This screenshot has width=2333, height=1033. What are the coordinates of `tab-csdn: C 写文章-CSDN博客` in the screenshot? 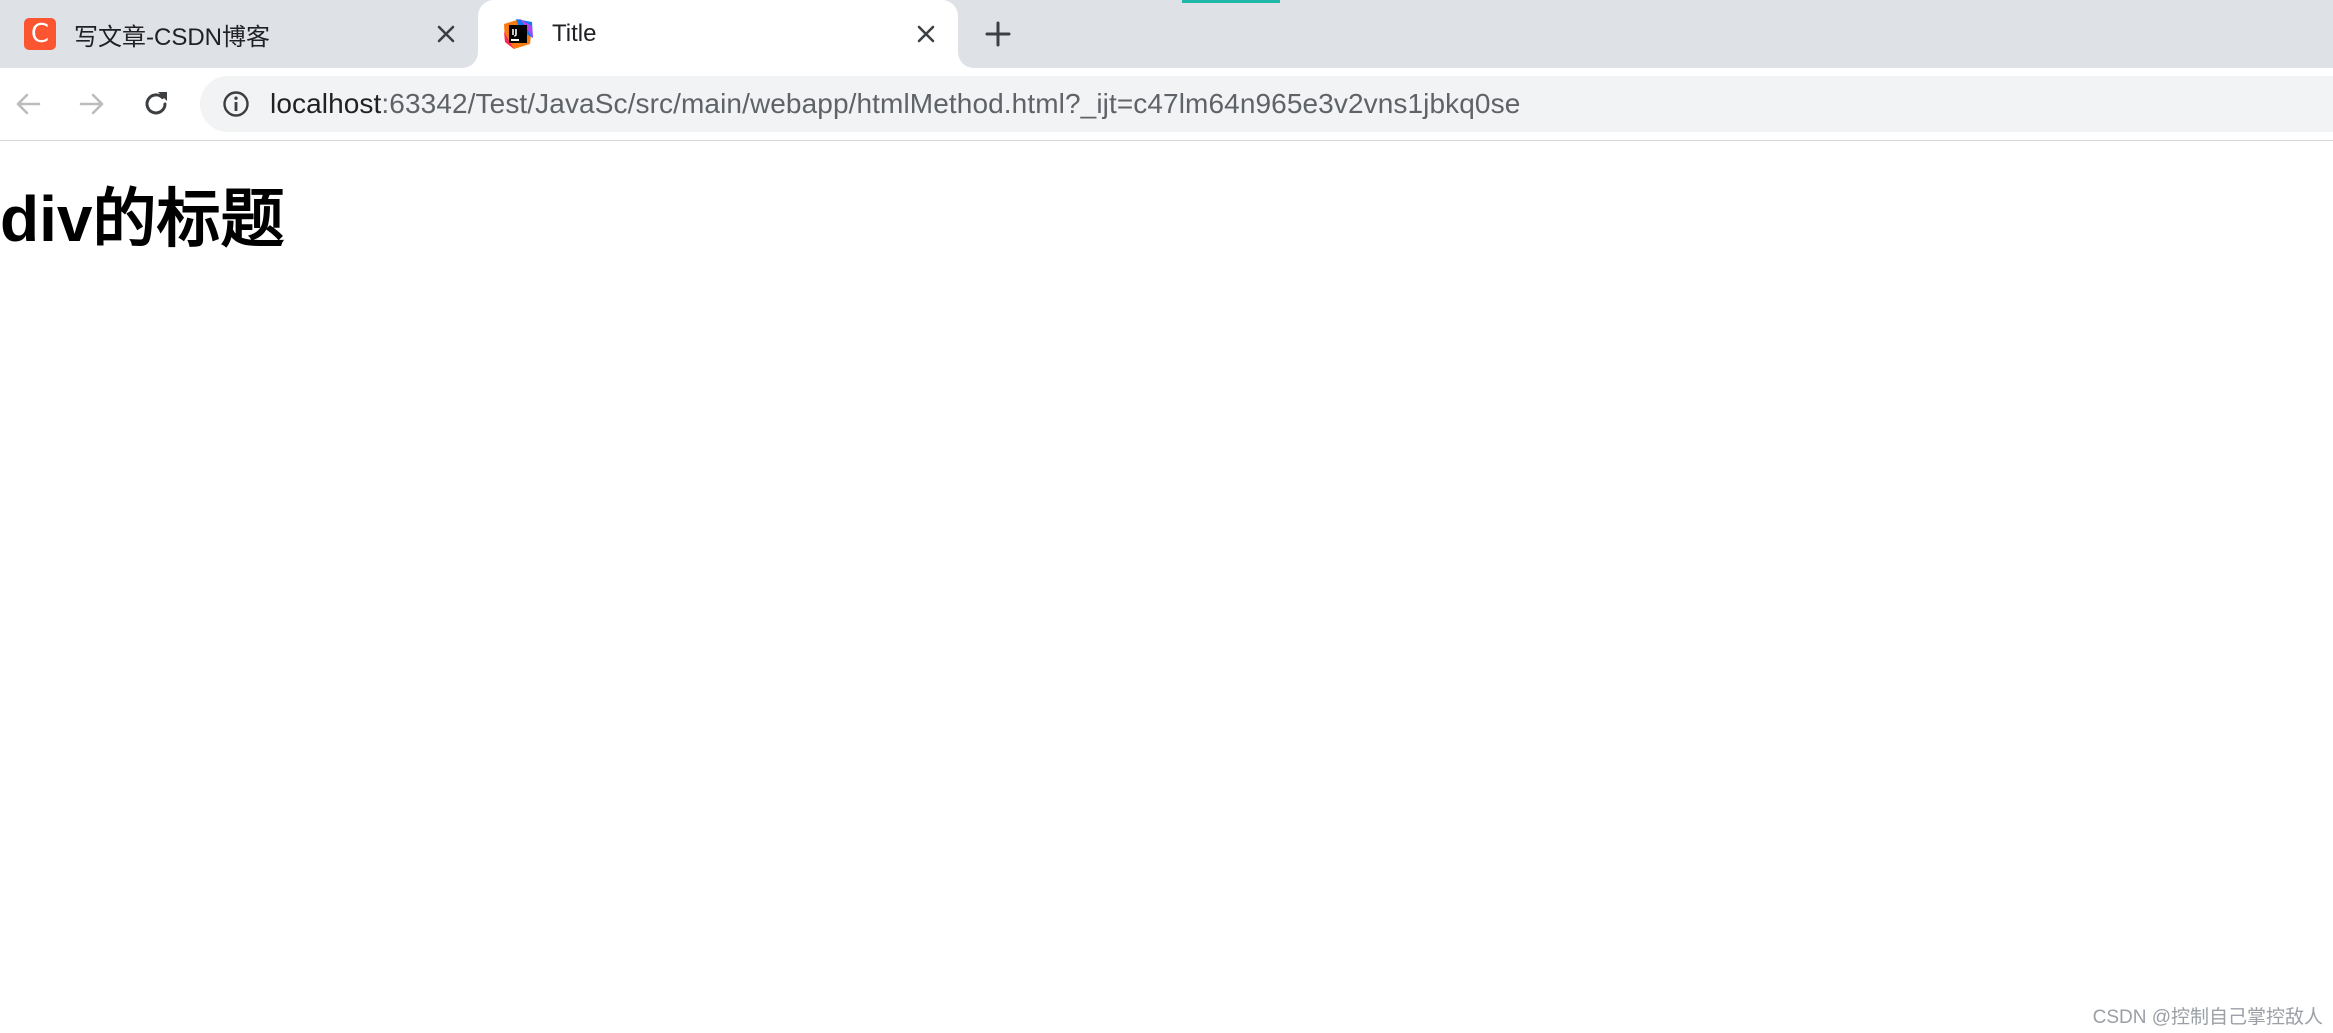 It's located at (239, 34).